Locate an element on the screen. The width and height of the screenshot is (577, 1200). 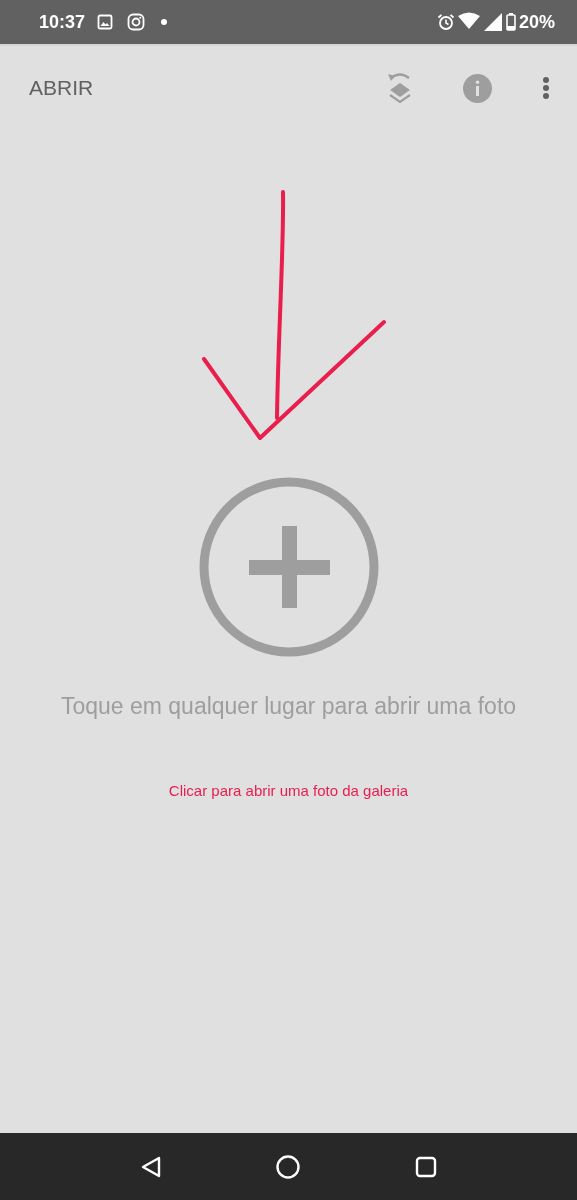
battery-percentage: 20% is located at coordinates (536, 22).